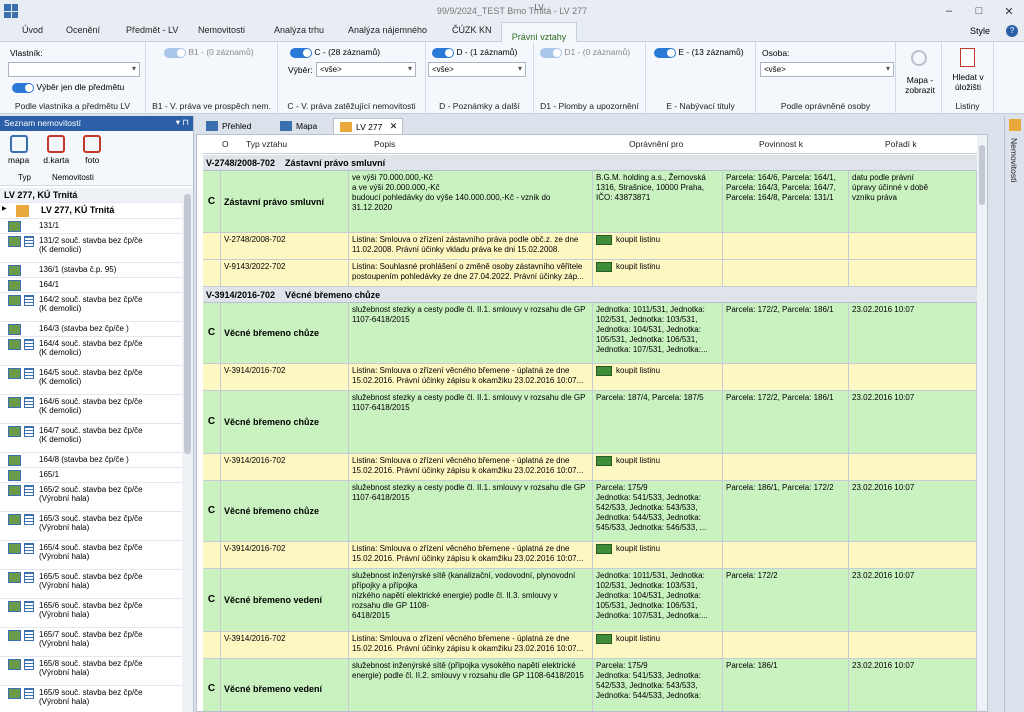  I want to click on help-icon: ?, so click(1012, 31).